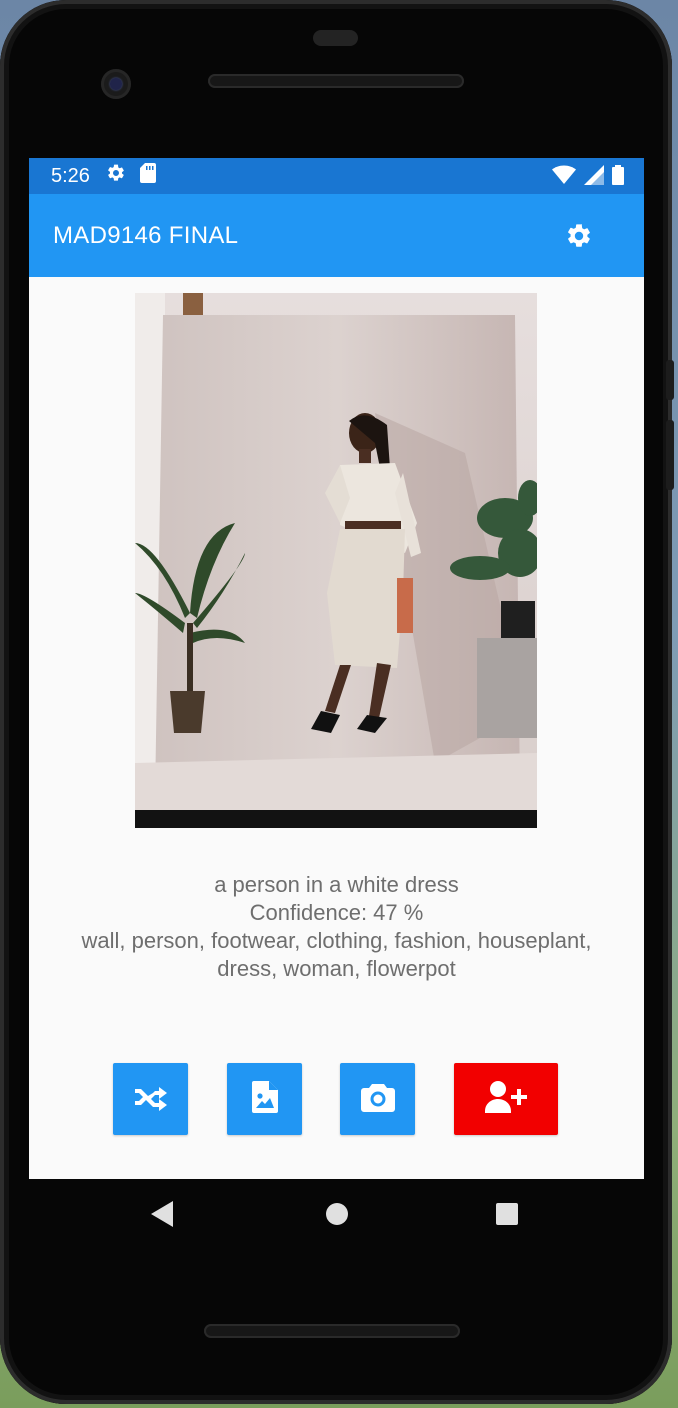  Describe the element at coordinates (163, 1216) in the screenshot. I see `back-icon` at that location.